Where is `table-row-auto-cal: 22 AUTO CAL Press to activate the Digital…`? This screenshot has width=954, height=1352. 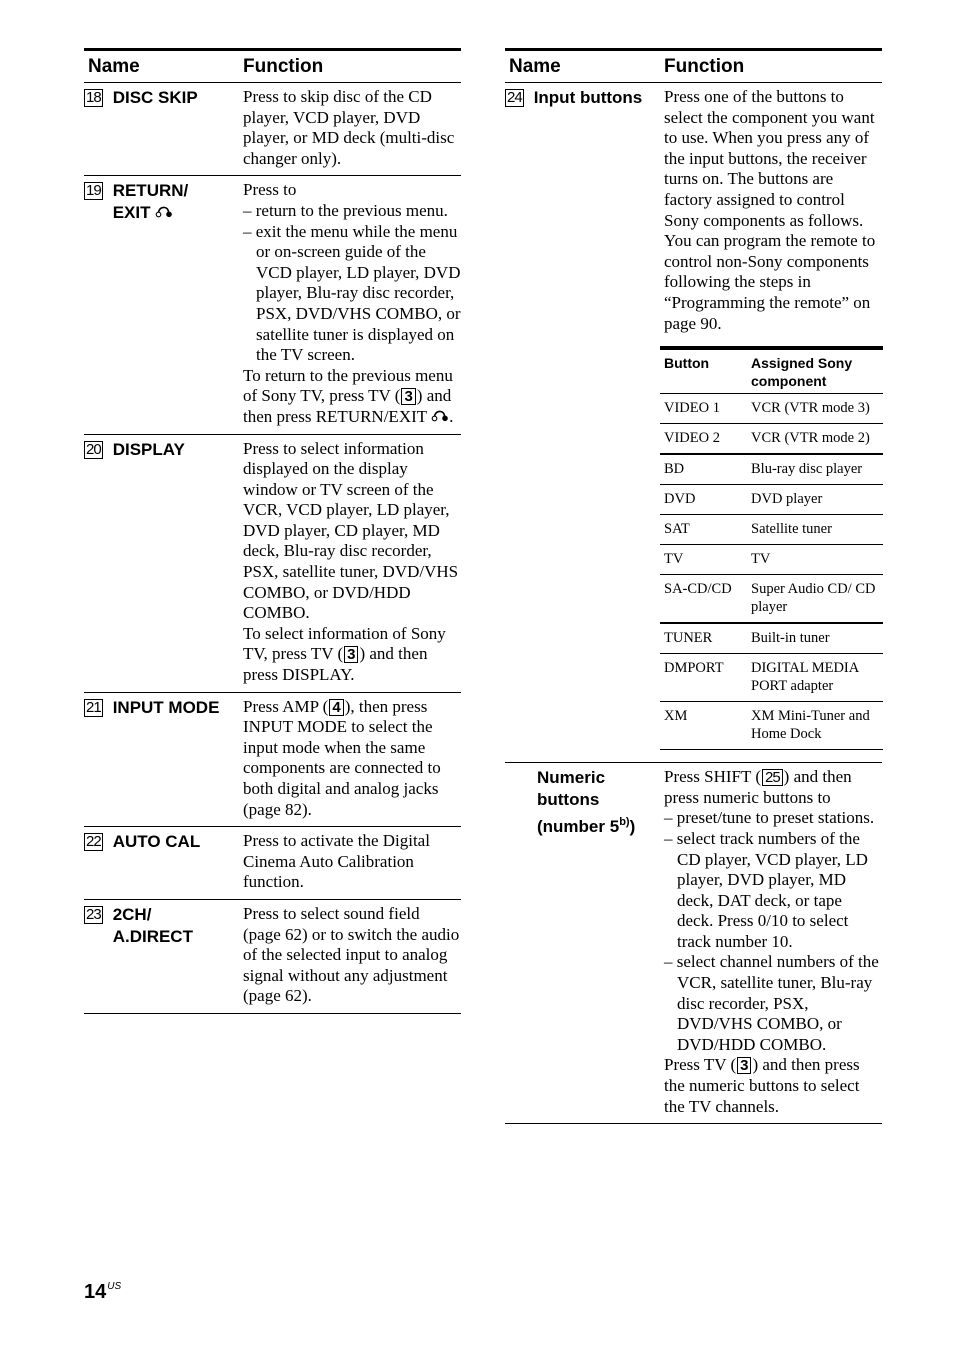
table-row-auto-cal: 22 AUTO CAL Press to activate the Digital… is located at coordinates (272, 863).